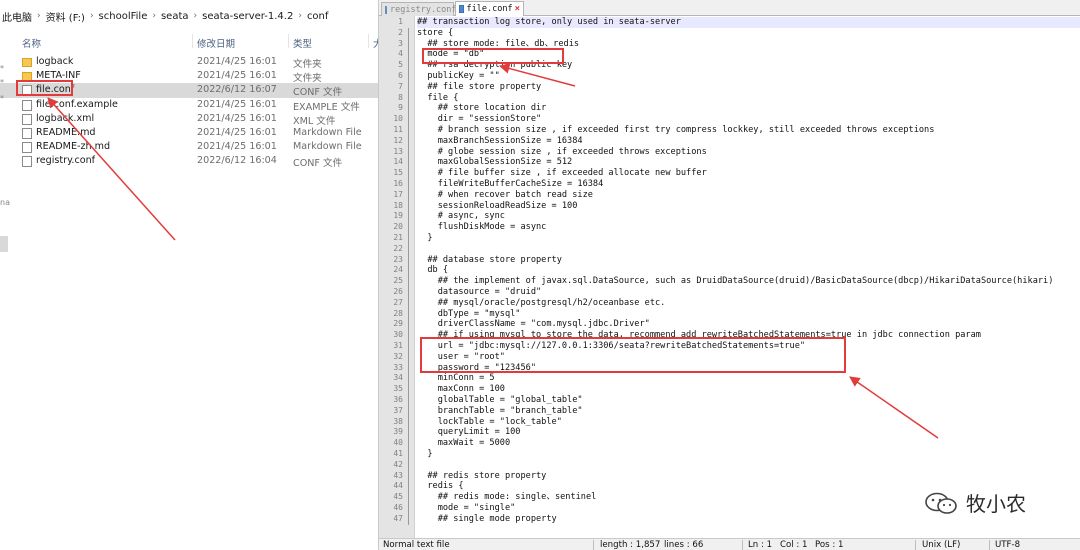 The height and width of the screenshot is (550, 1080). I want to click on nav-pane-selected-item, so click(4, 244).